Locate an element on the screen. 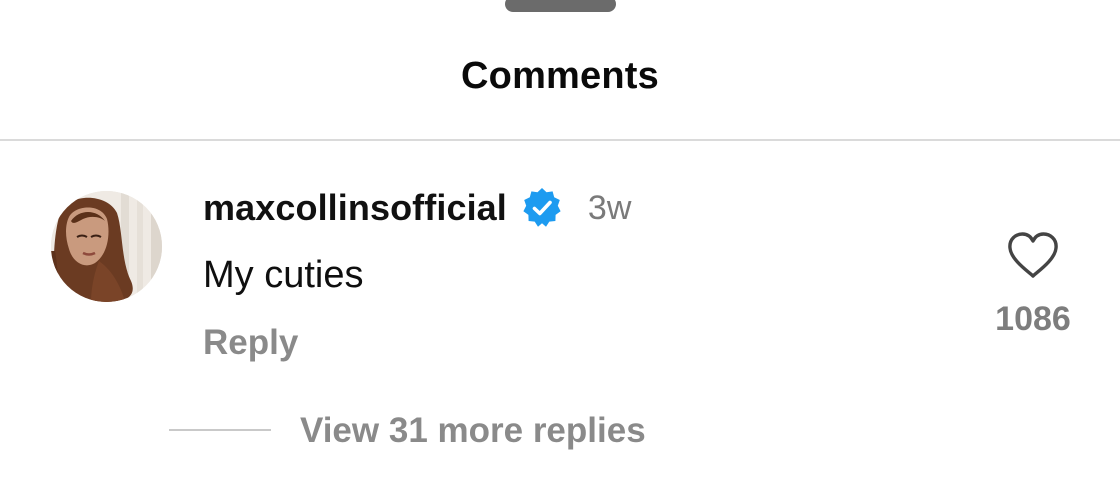  verified-badge-icon is located at coordinates (542, 208).